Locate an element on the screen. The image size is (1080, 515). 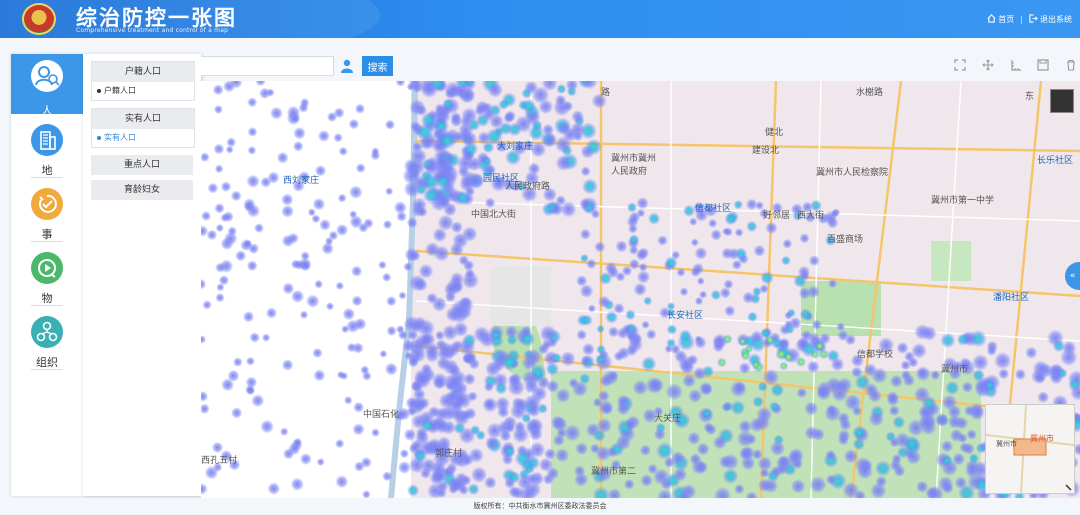
map-layer-switch-icon is located at coordinates (1062, 101).